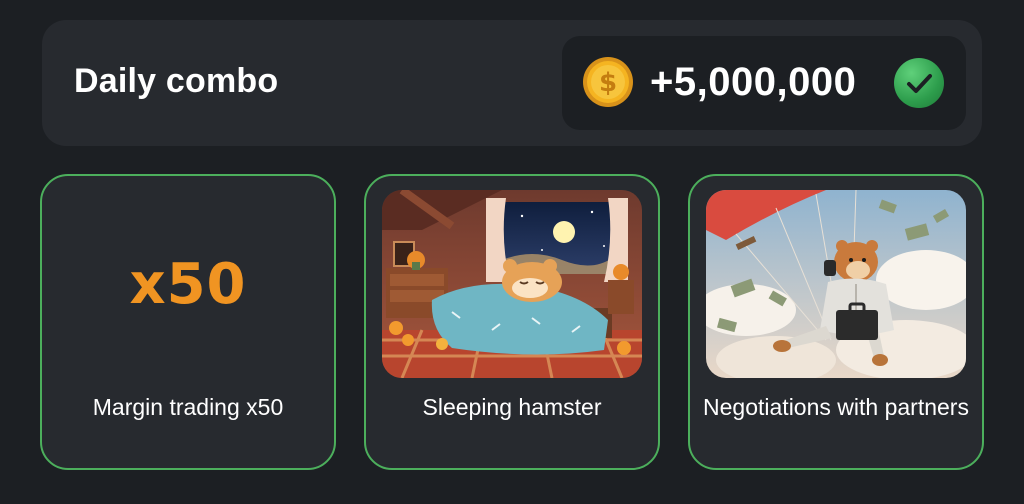 The image size is (1024, 504). I want to click on reward-panel: $ +5,000,000, so click(764, 83).